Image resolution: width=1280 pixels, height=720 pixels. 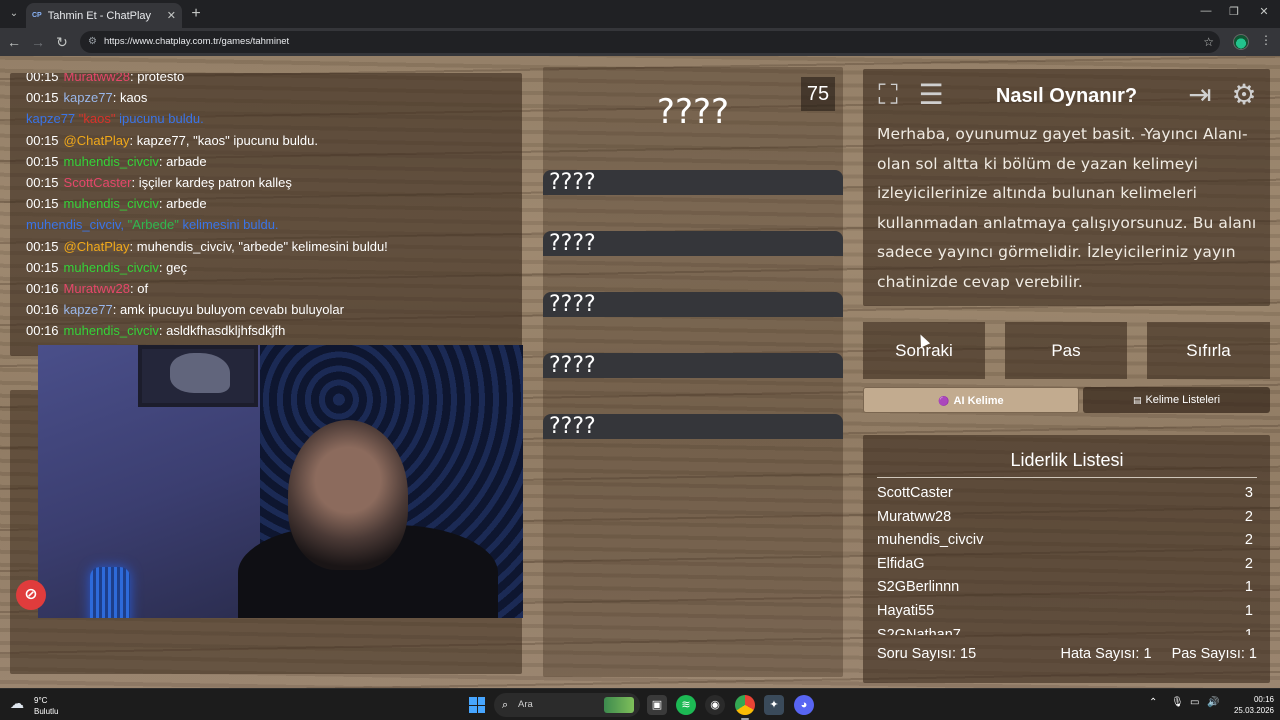 I want to click on record-icon: ⊘, so click(x=31, y=595).